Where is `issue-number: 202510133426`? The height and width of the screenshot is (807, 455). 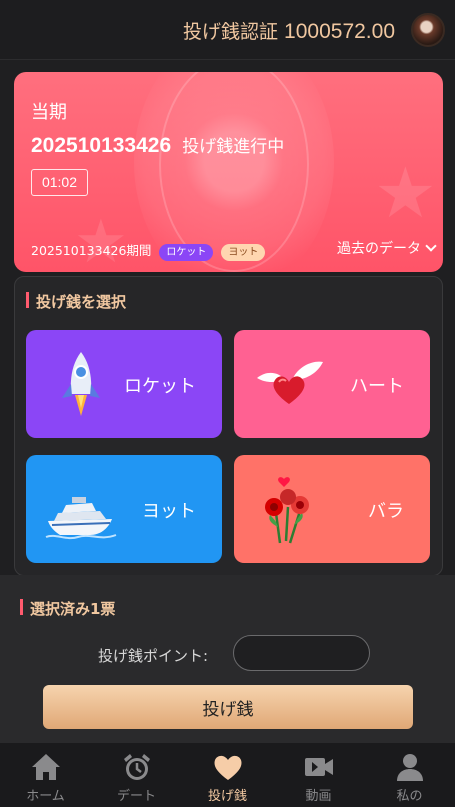 issue-number: 202510133426 is located at coordinates (101, 145).